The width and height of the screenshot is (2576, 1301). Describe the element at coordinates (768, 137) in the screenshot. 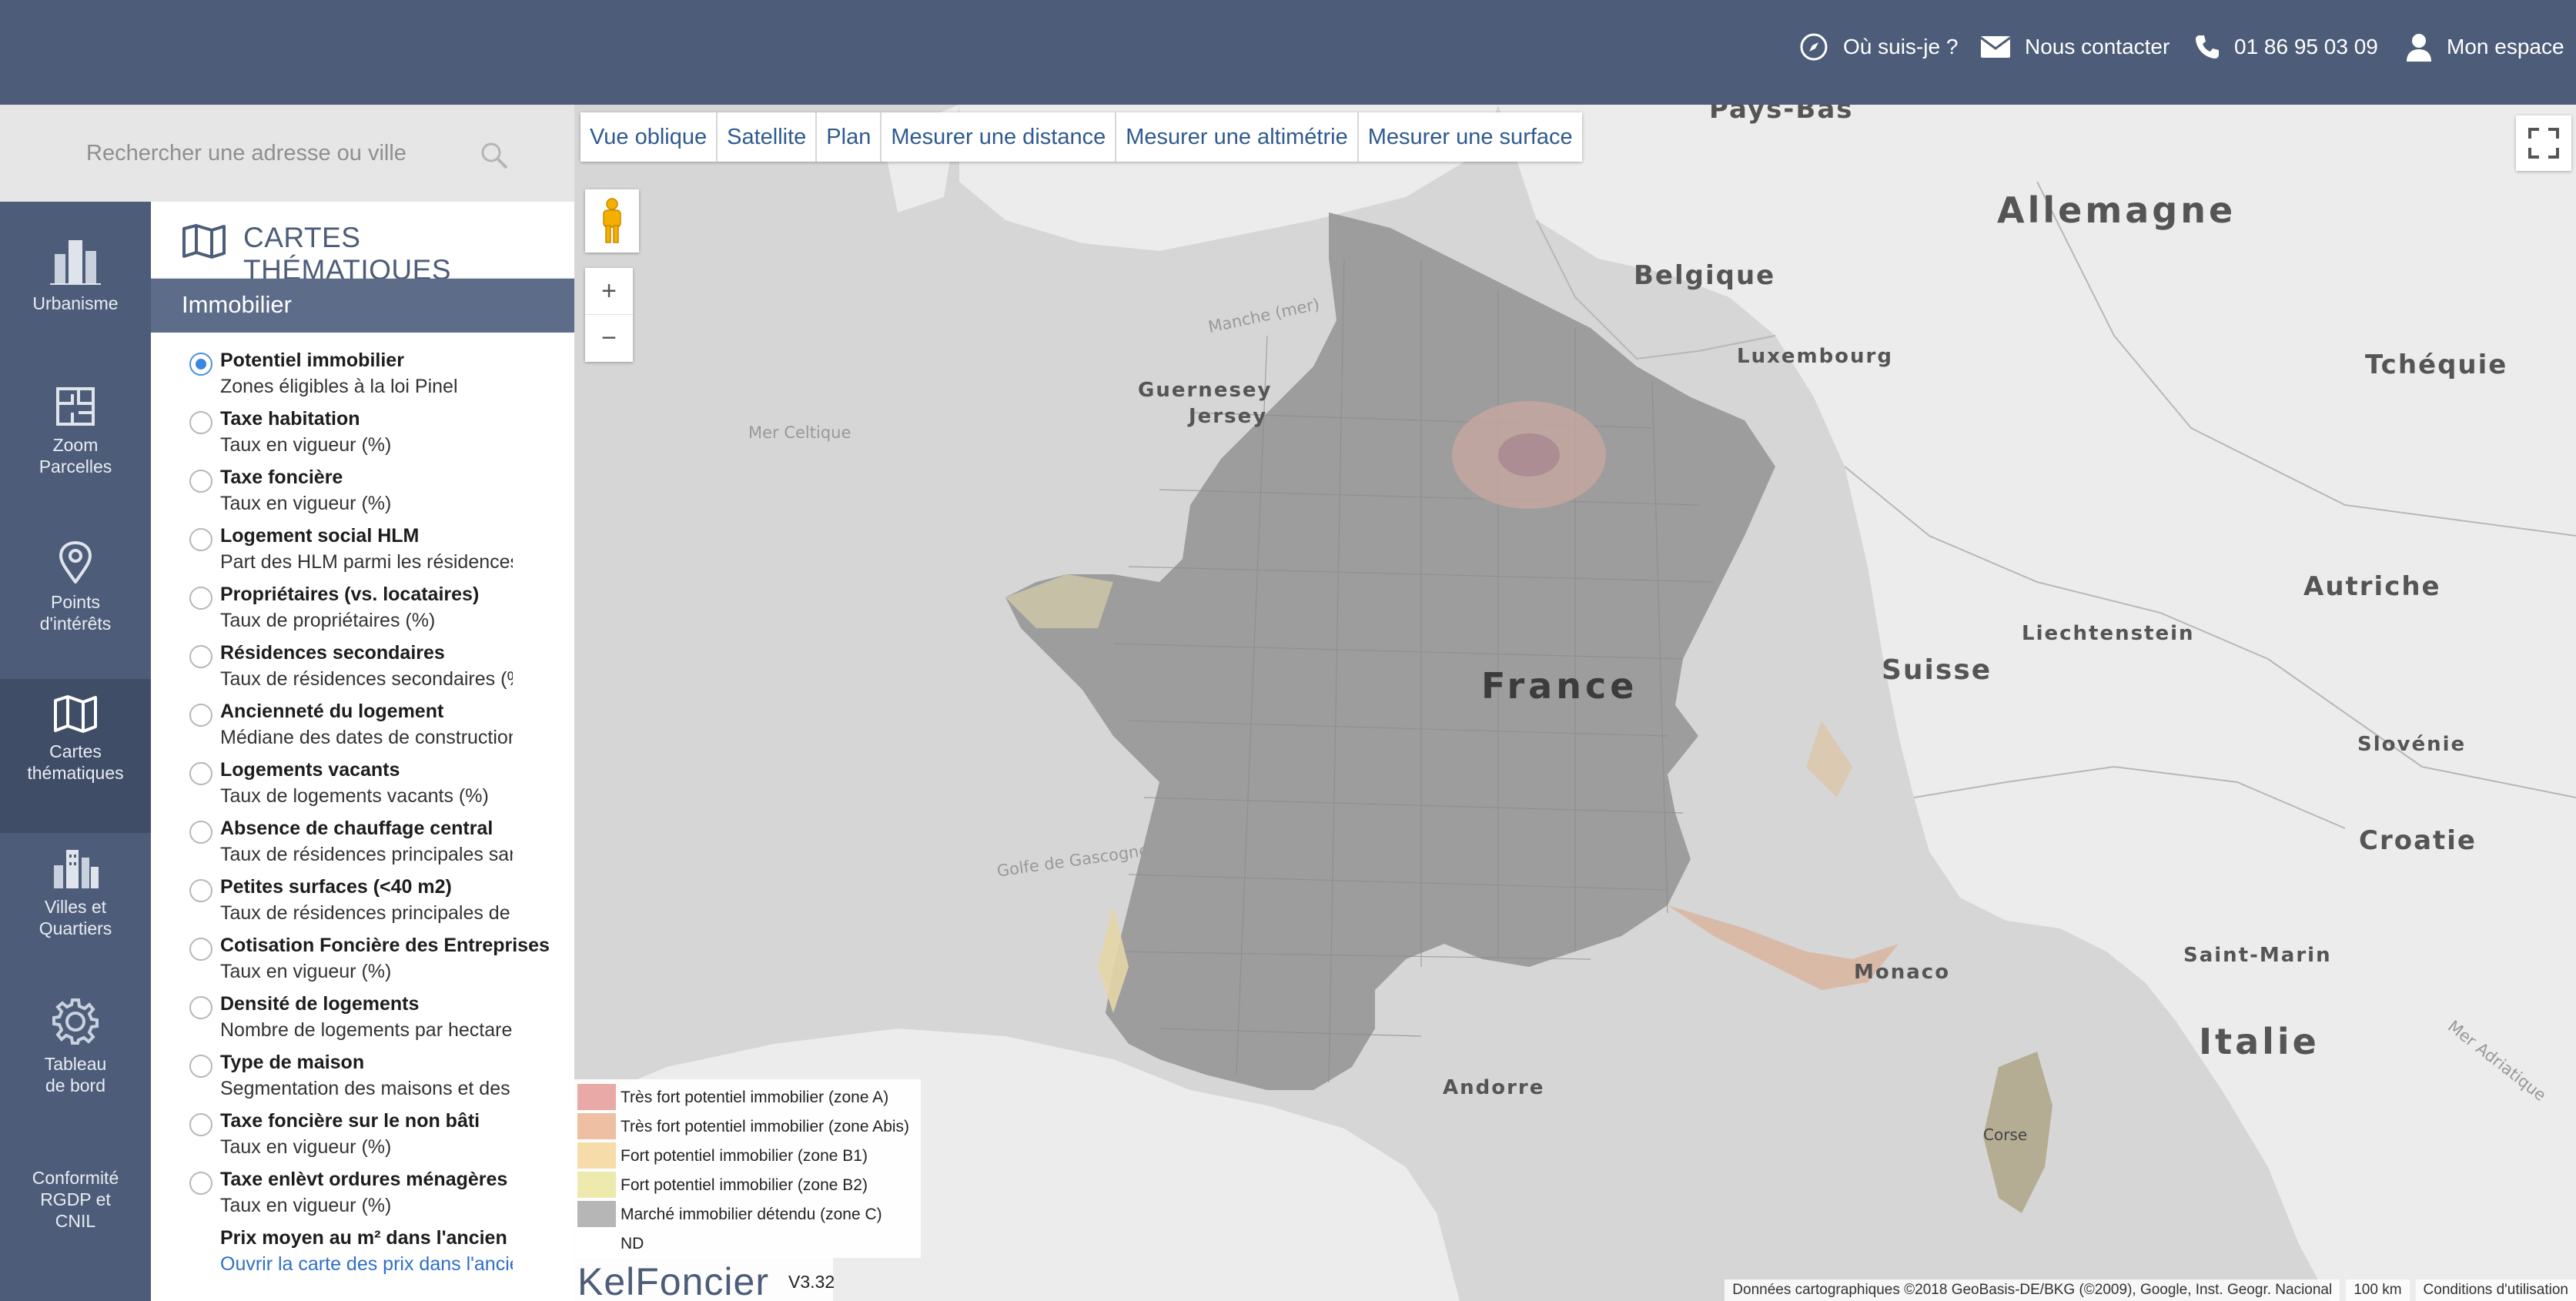

I see `tool-satellite: Satellite` at that location.